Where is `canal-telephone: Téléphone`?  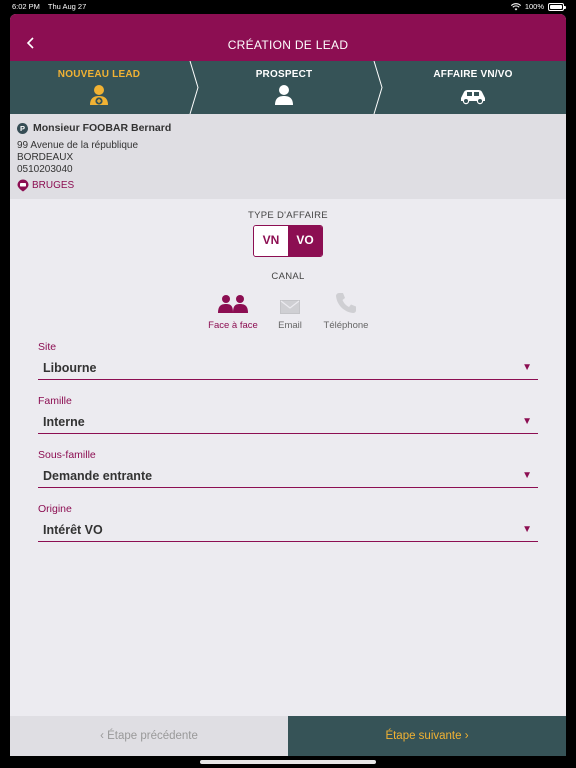 canal-telephone: Téléphone is located at coordinates (346, 310).